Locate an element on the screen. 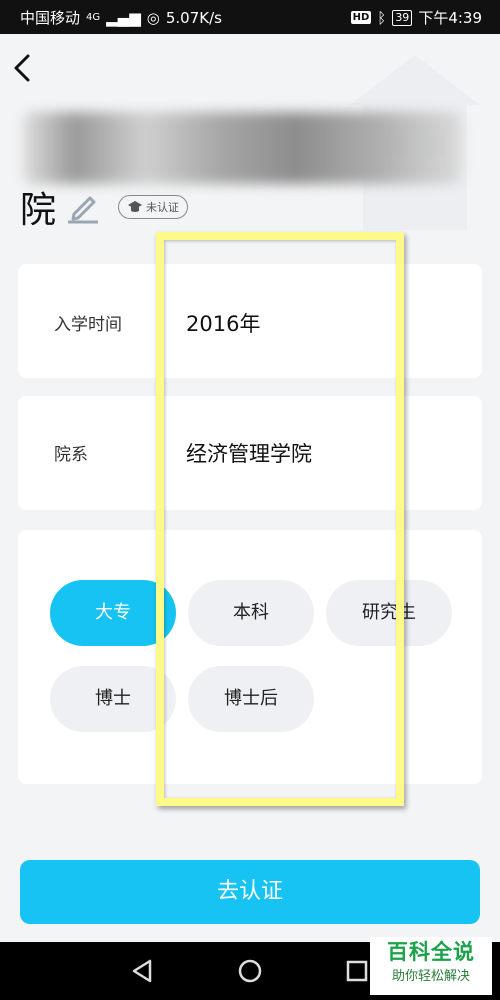  blurred-school-name is located at coordinates (242, 148).